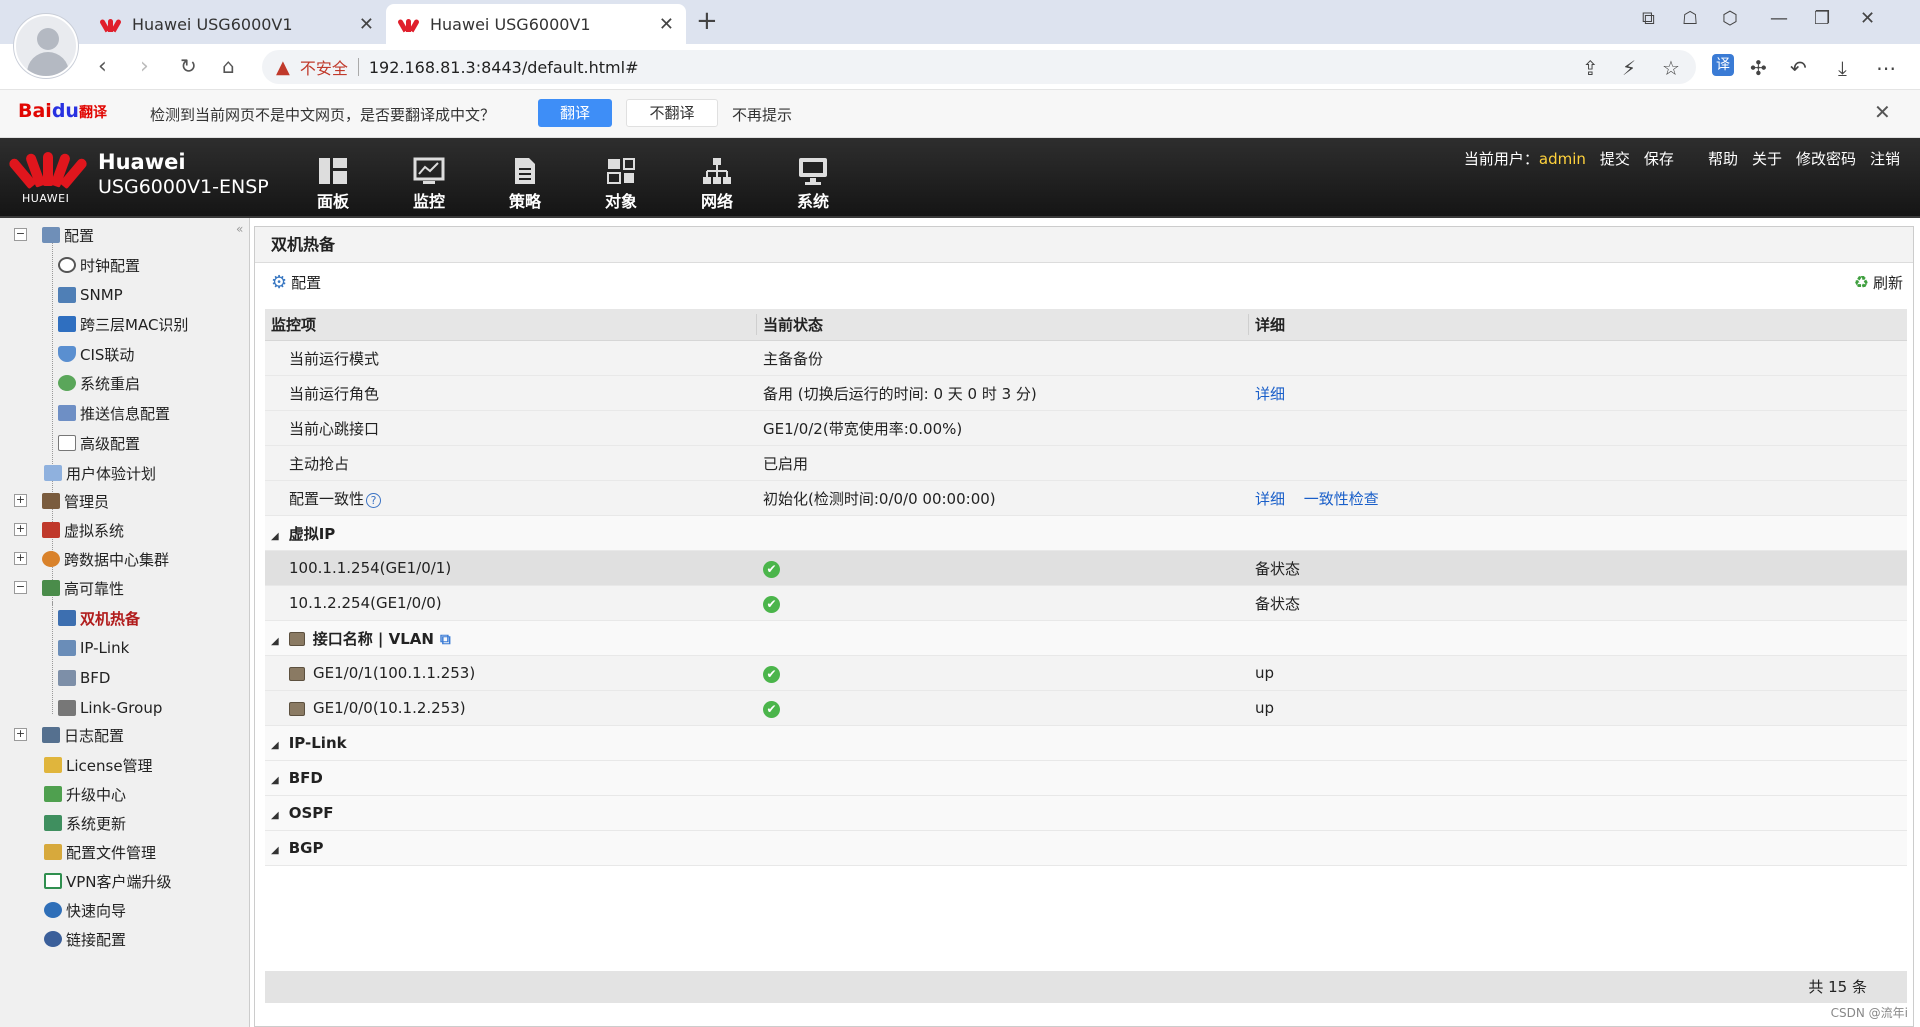 The image size is (1920, 1027). I want to click on policy-icon, so click(525, 171).